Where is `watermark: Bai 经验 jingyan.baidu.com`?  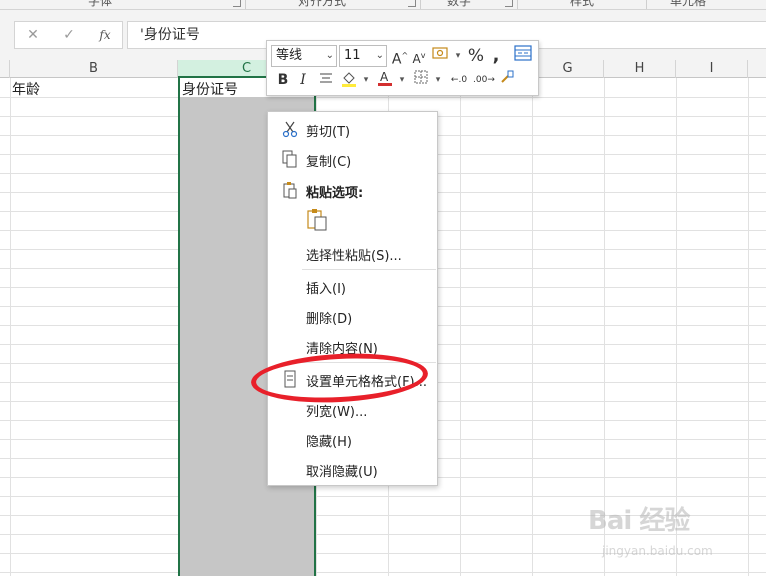 watermark: Bai 经验 jingyan.baidu.com is located at coordinates (673, 532).